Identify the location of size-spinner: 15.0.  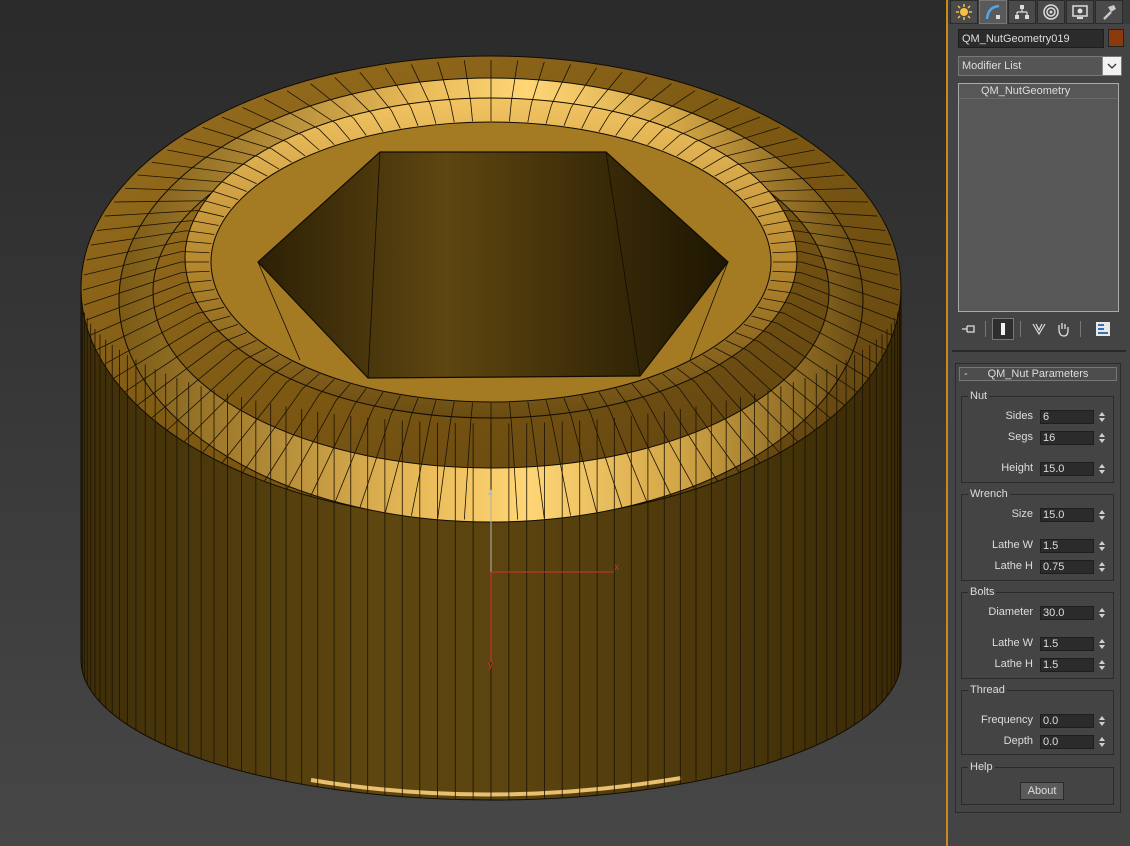
(1073, 515).